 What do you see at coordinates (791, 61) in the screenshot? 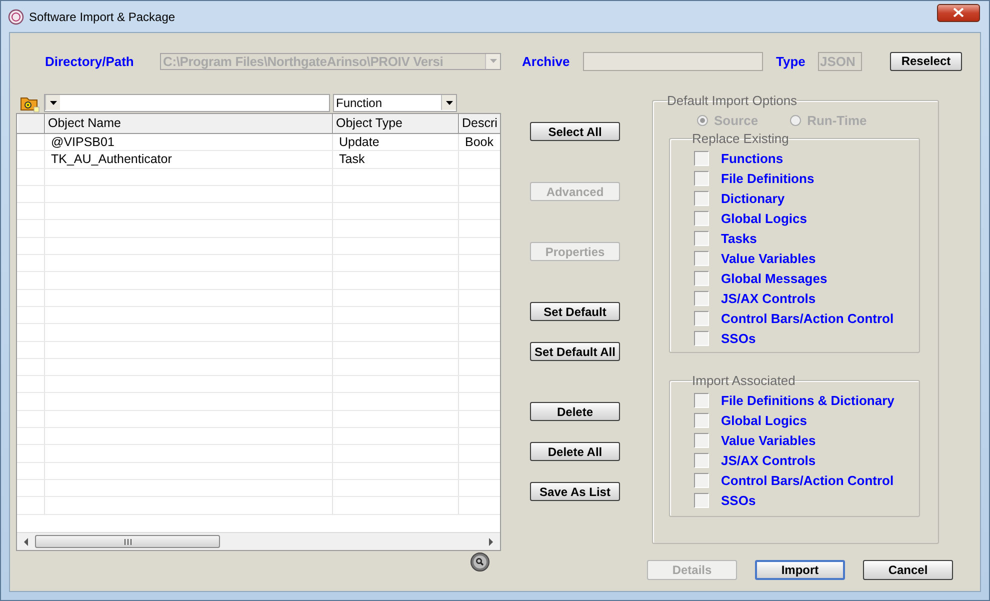
I see `type-label: Type` at bounding box center [791, 61].